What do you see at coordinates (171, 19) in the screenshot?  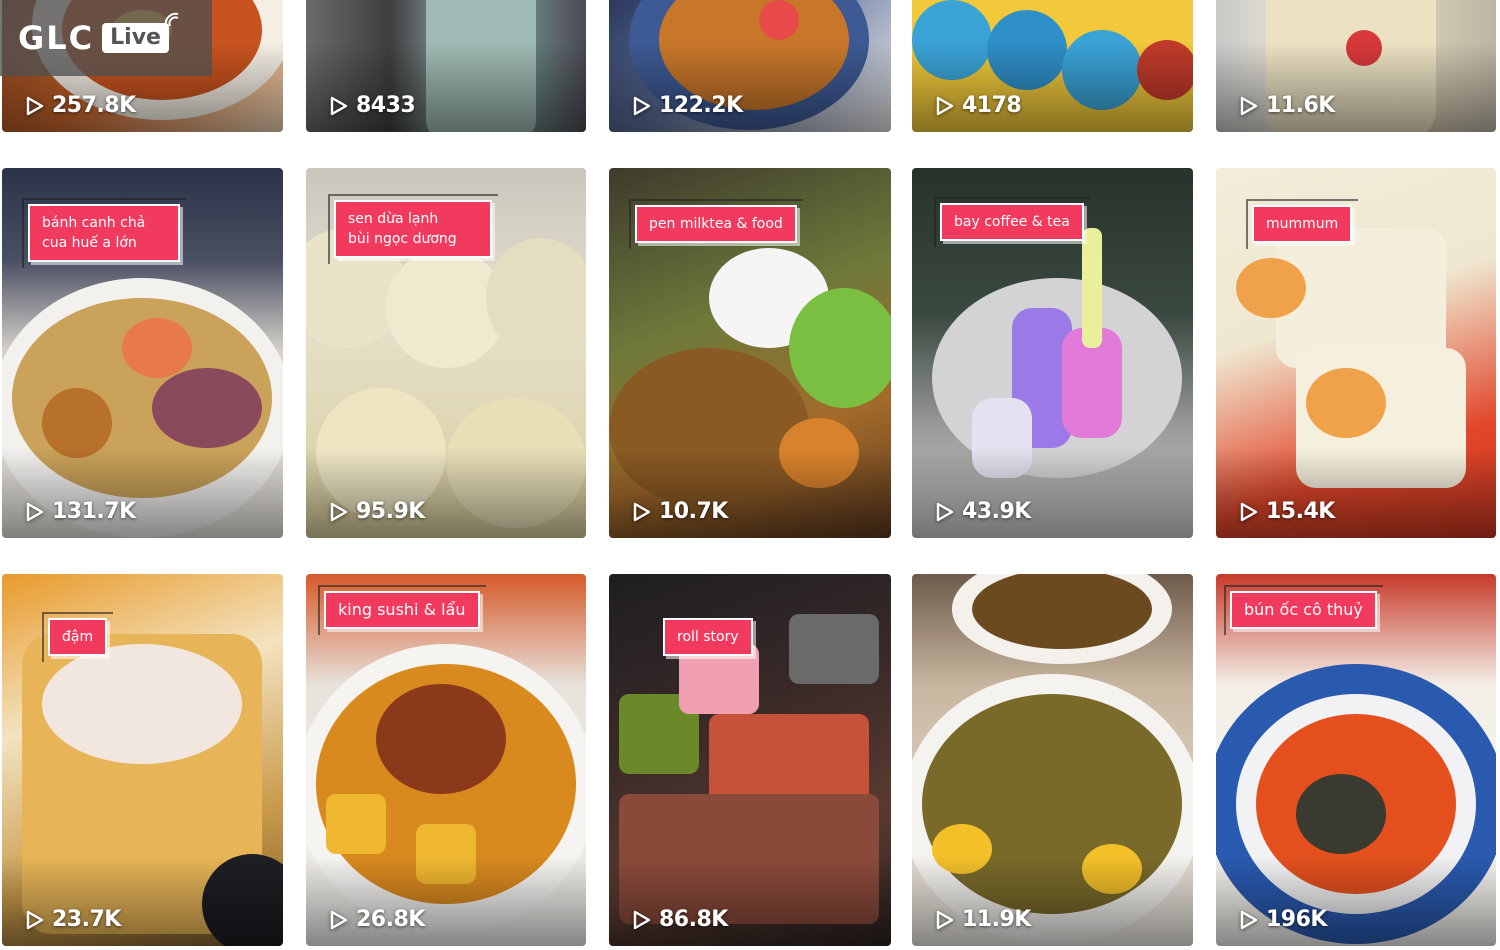 I see `live-signal-icon` at bounding box center [171, 19].